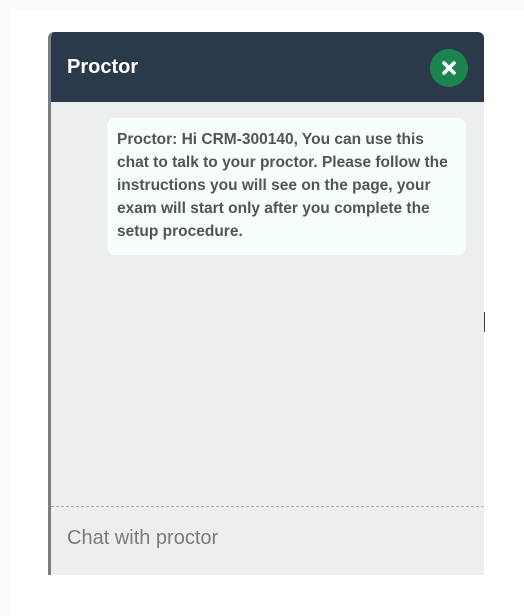  I want to click on chat-title: Proctor, so click(103, 66).